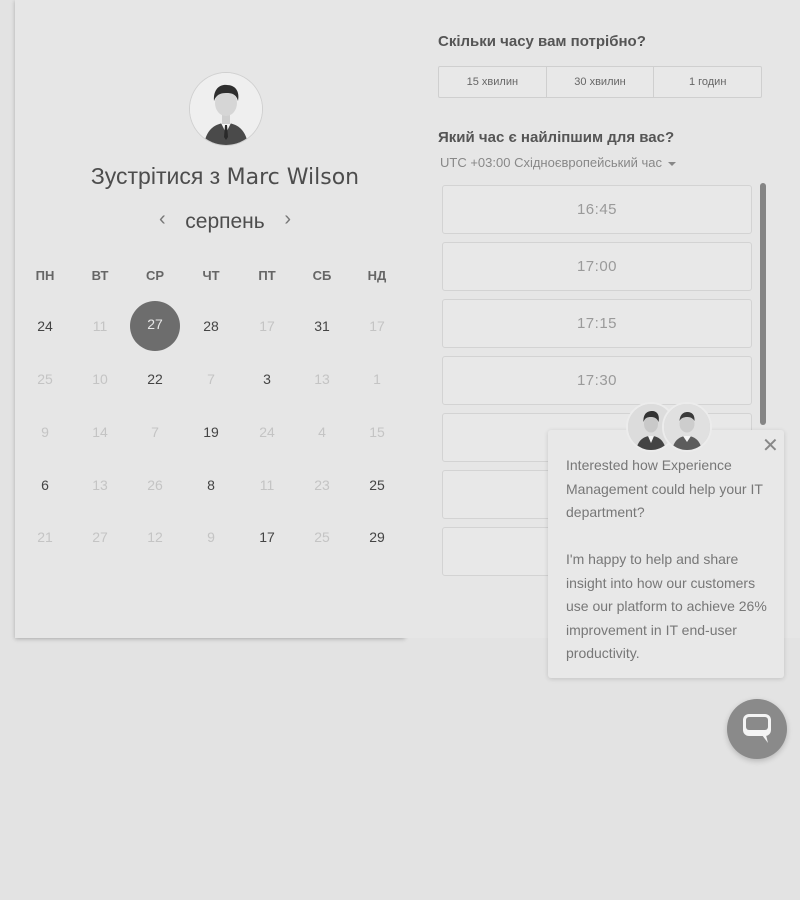 The height and width of the screenshot is (900, 800). I want to click on time-slot: 17:30, so click(597, 380).